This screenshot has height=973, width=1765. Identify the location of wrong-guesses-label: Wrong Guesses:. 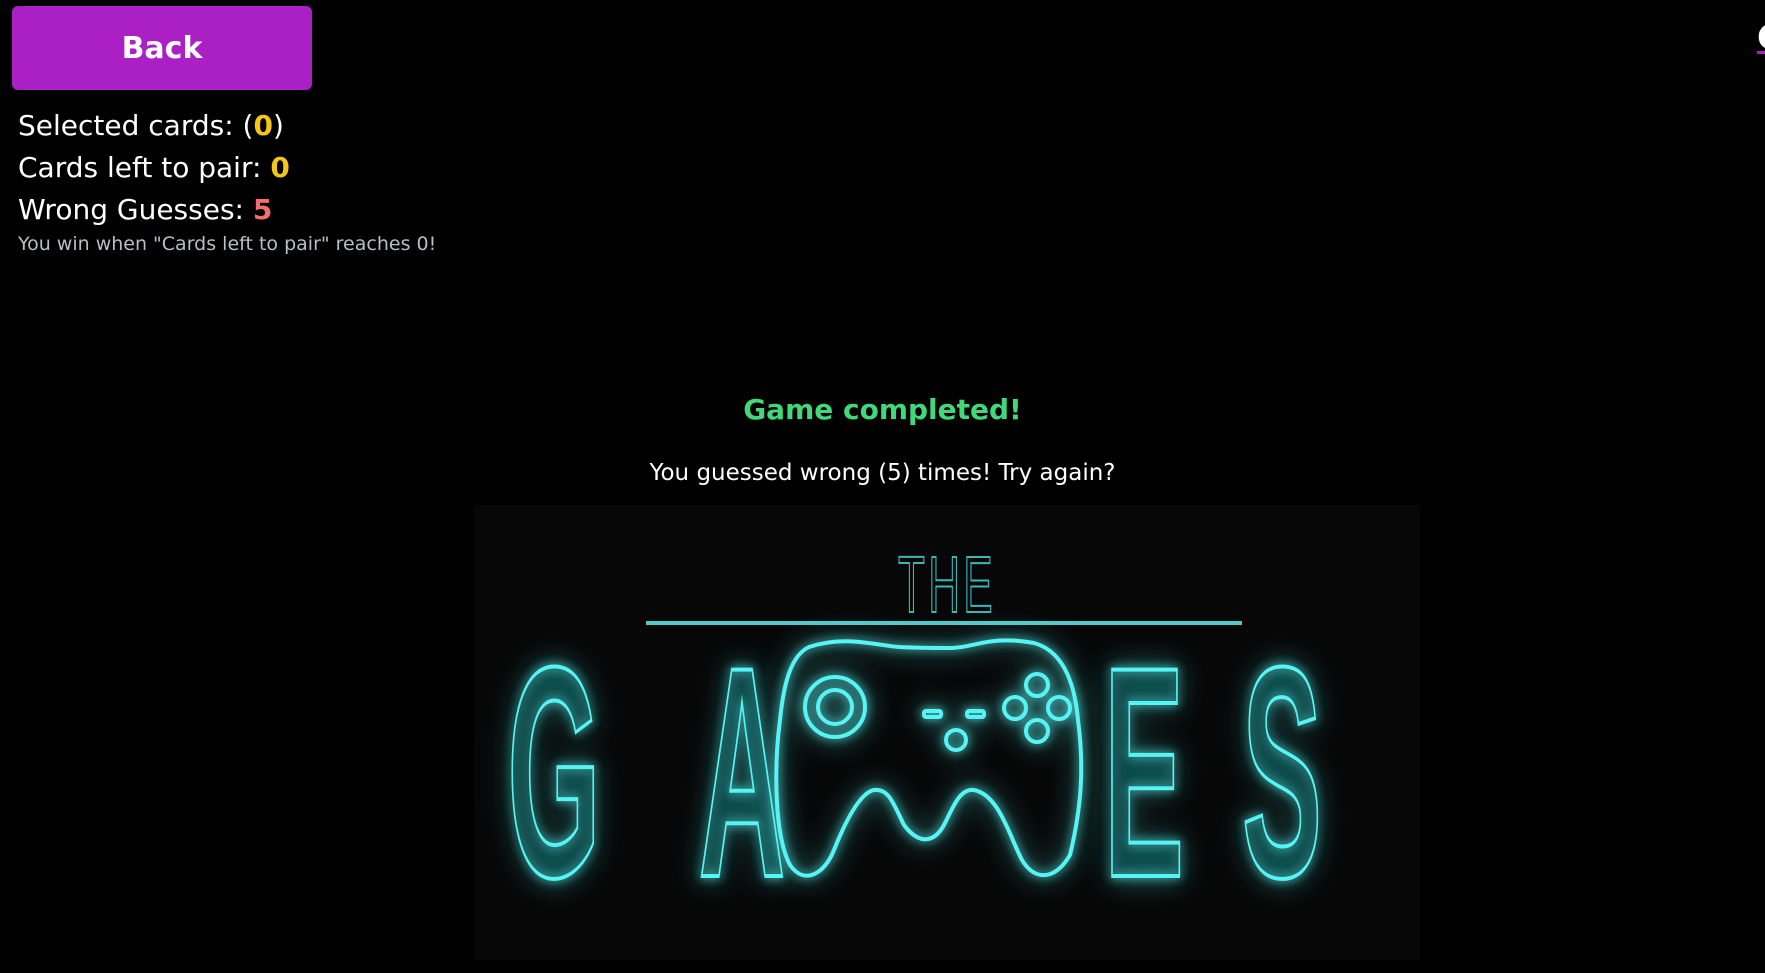
(135, 209).